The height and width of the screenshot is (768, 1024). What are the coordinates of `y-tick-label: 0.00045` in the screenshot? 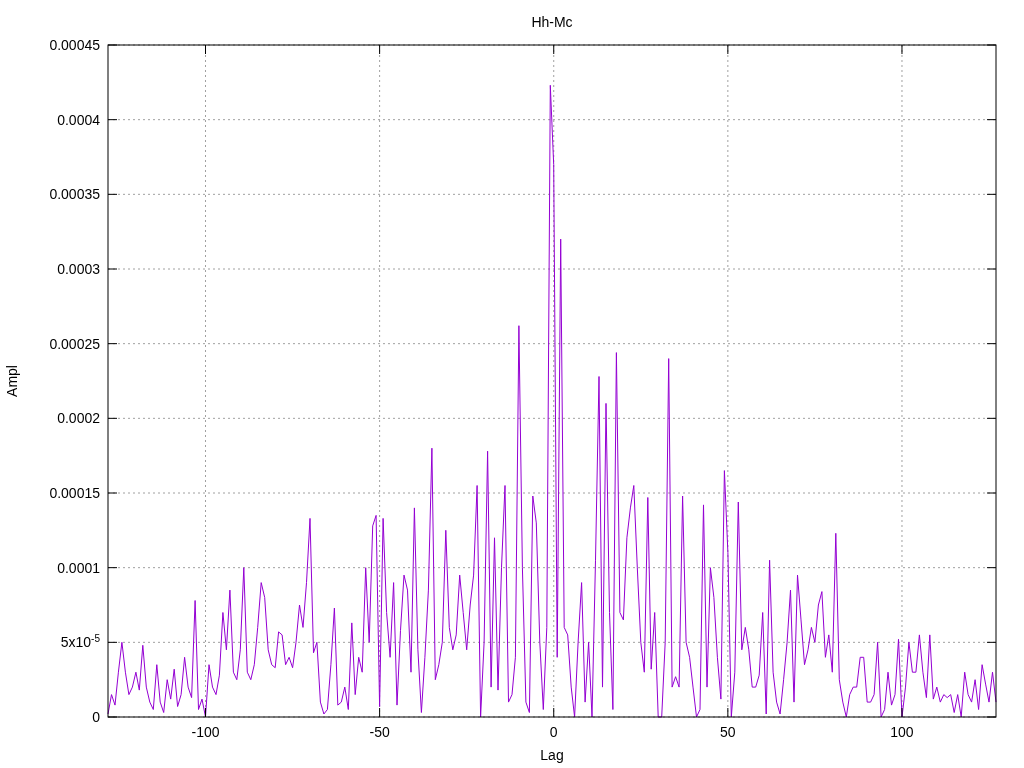 It's located at (74, 45).